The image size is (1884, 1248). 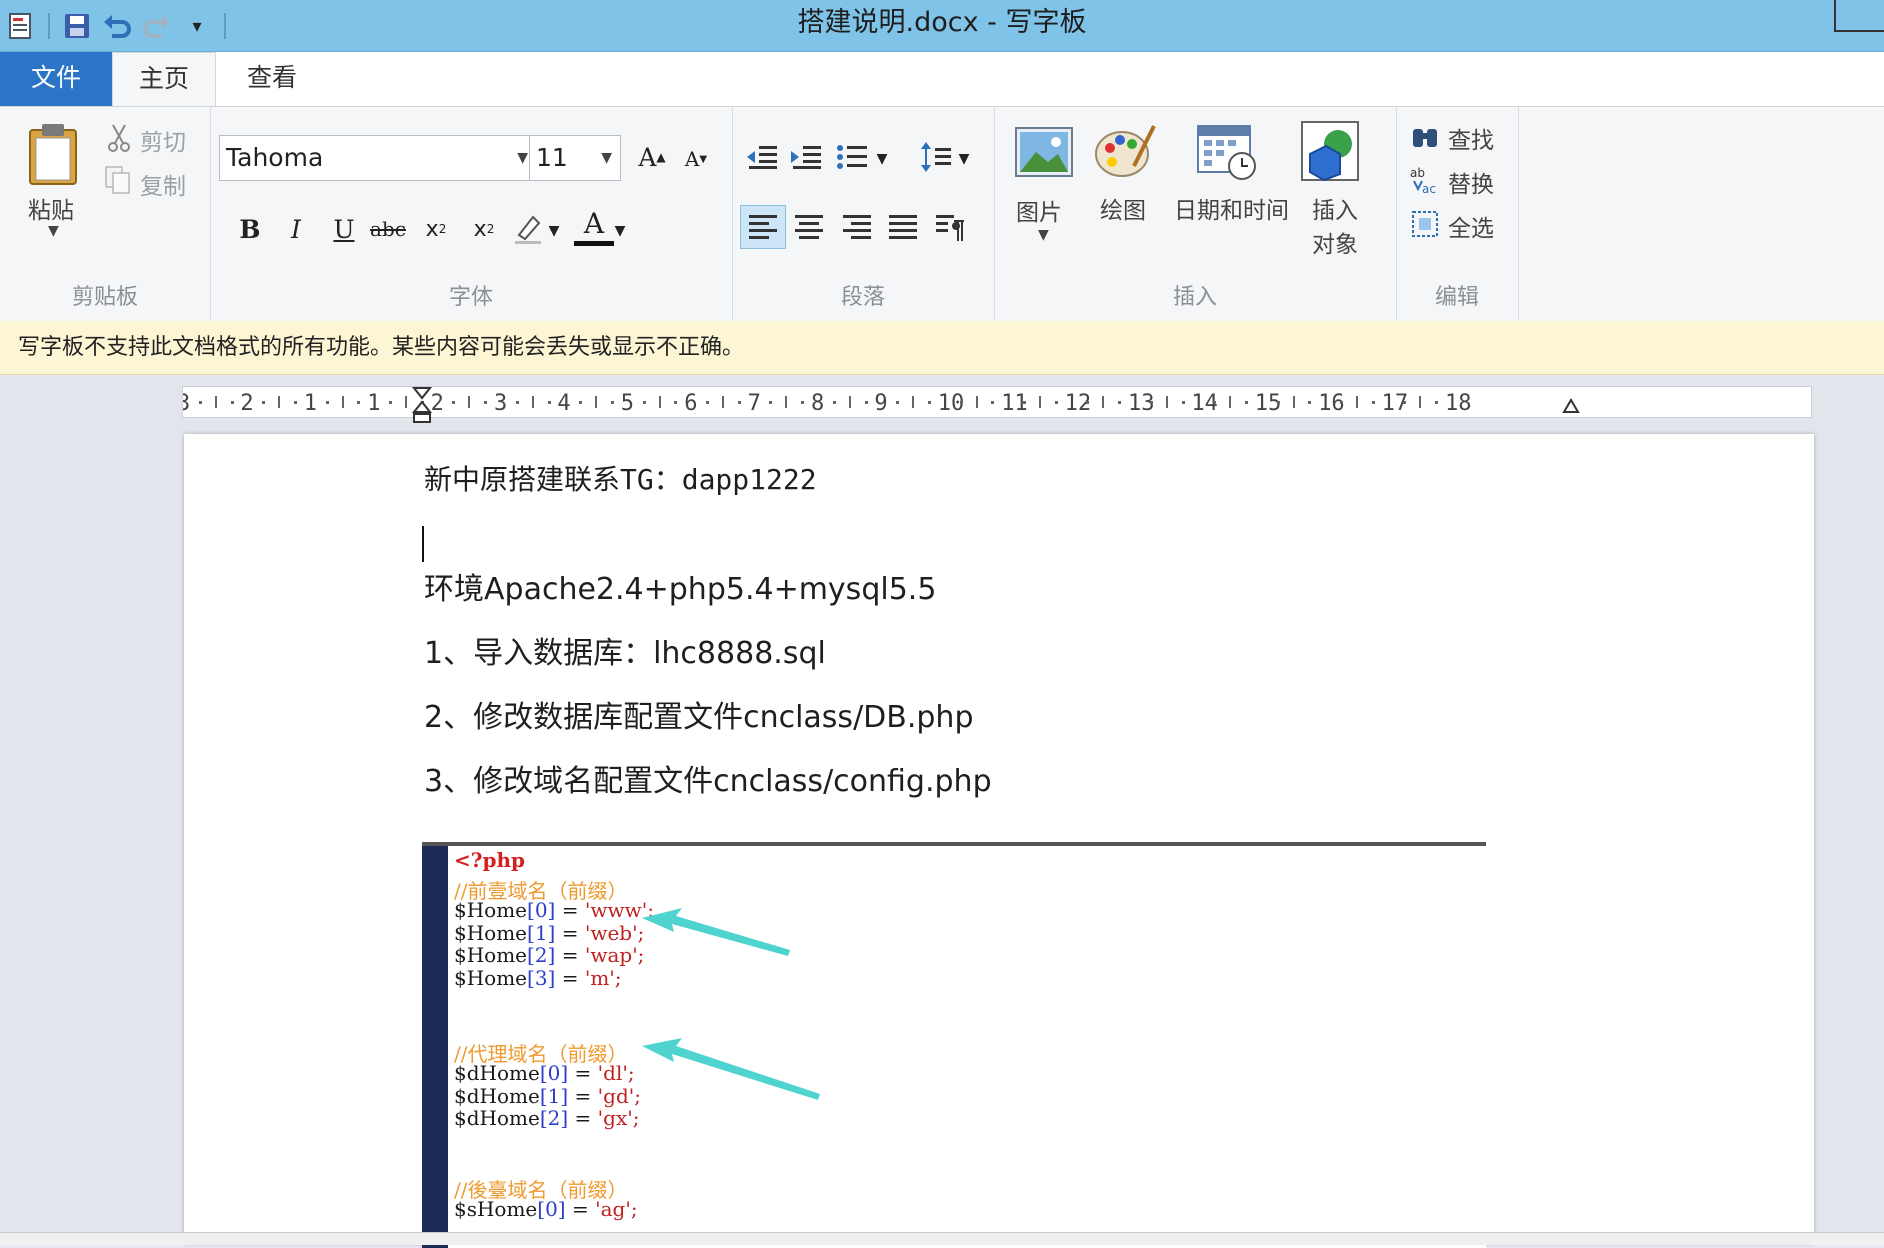 What do you see at coordinates (1471, 182) in the screenshot?
I see `replace-button-label: 替换` at bounding box center [1471, 182].